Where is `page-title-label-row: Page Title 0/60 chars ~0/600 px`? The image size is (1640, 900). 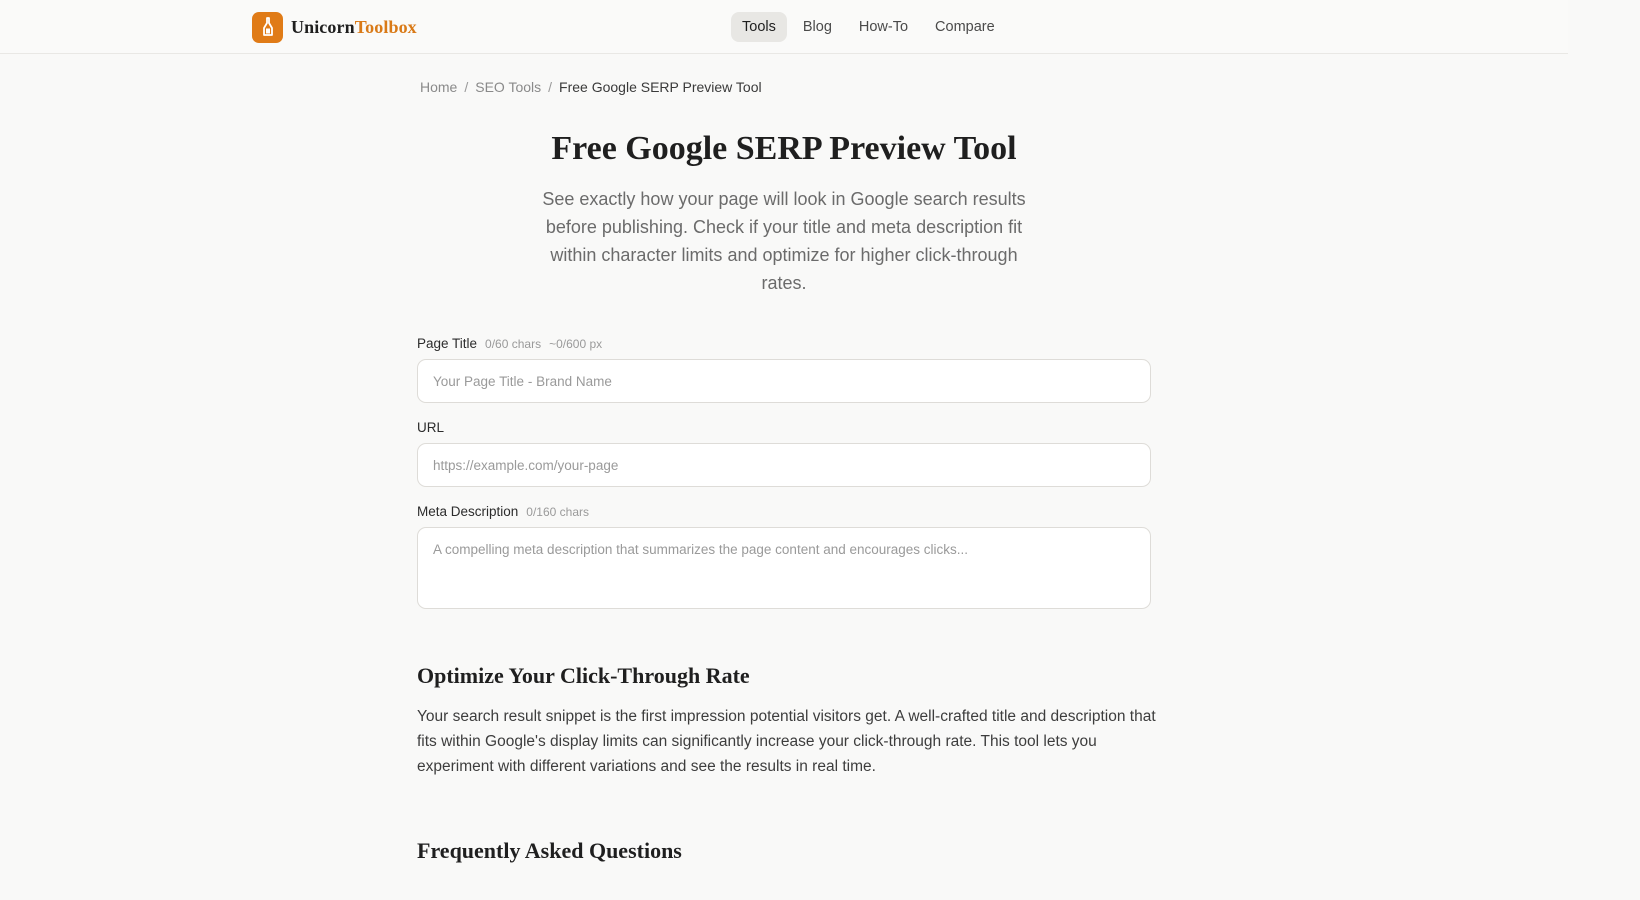 page-title-label-row: Page Title 0/60 chars ~0/600 px is located at coordinates (509, 343).